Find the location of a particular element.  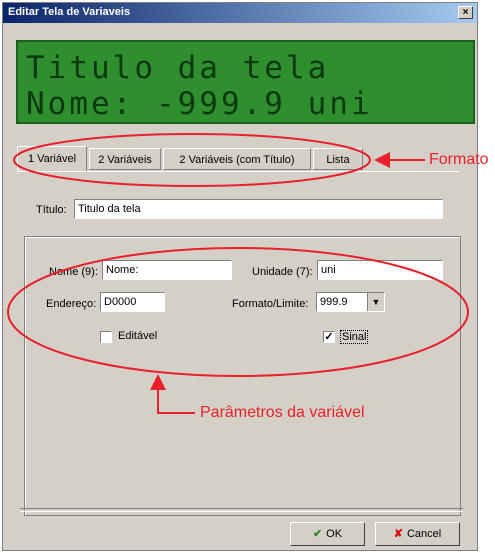

check-icon: ✔ is located at coordinates (317, 534).